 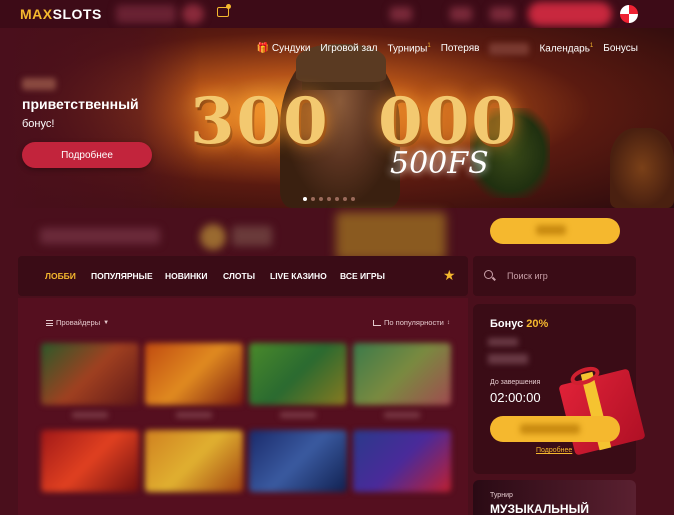 I want to click on bonus-title: Бонус 20%, so click(x=519, y=324).